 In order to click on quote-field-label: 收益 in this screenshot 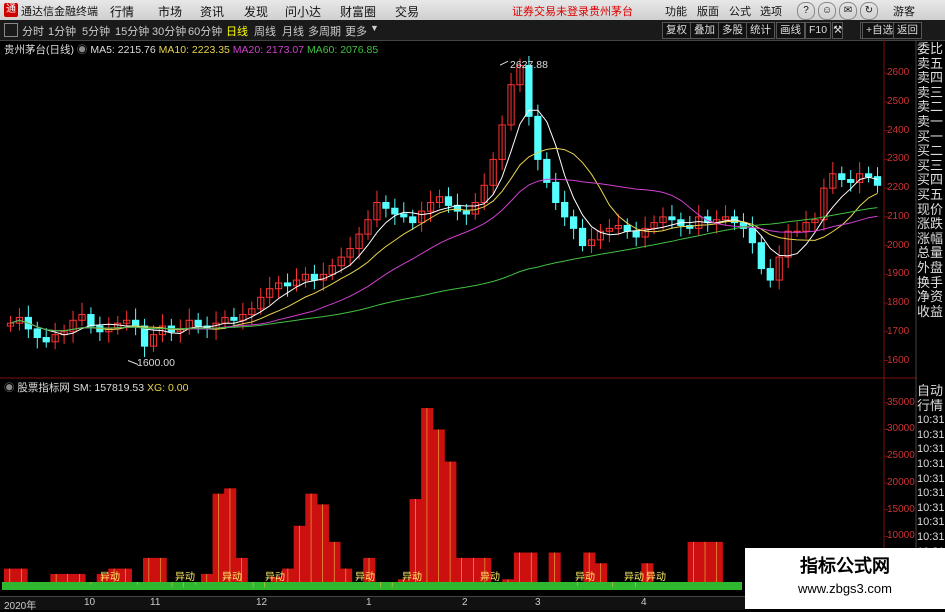, I will do `click(931, 312)`.